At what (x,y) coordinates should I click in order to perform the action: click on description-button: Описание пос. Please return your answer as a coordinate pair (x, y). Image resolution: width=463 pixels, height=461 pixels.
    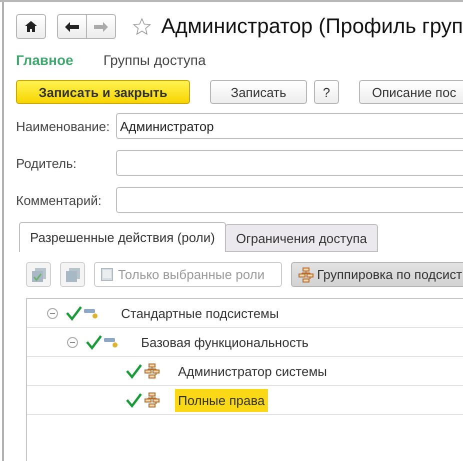
    Looking at the image, I should click on (411, 92).